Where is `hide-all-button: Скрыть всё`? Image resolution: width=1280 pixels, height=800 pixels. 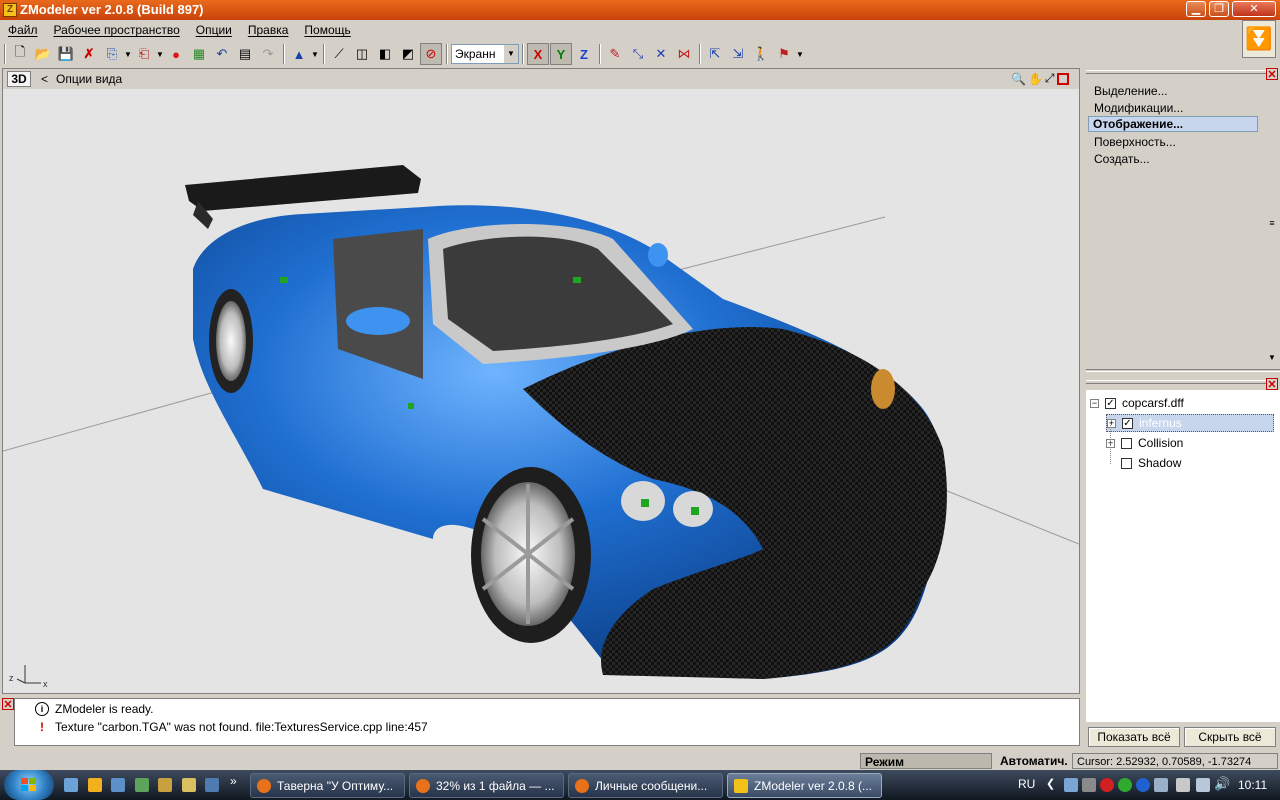 hide-all-button: Скрыть всё is located at coordinates (1230, 737).